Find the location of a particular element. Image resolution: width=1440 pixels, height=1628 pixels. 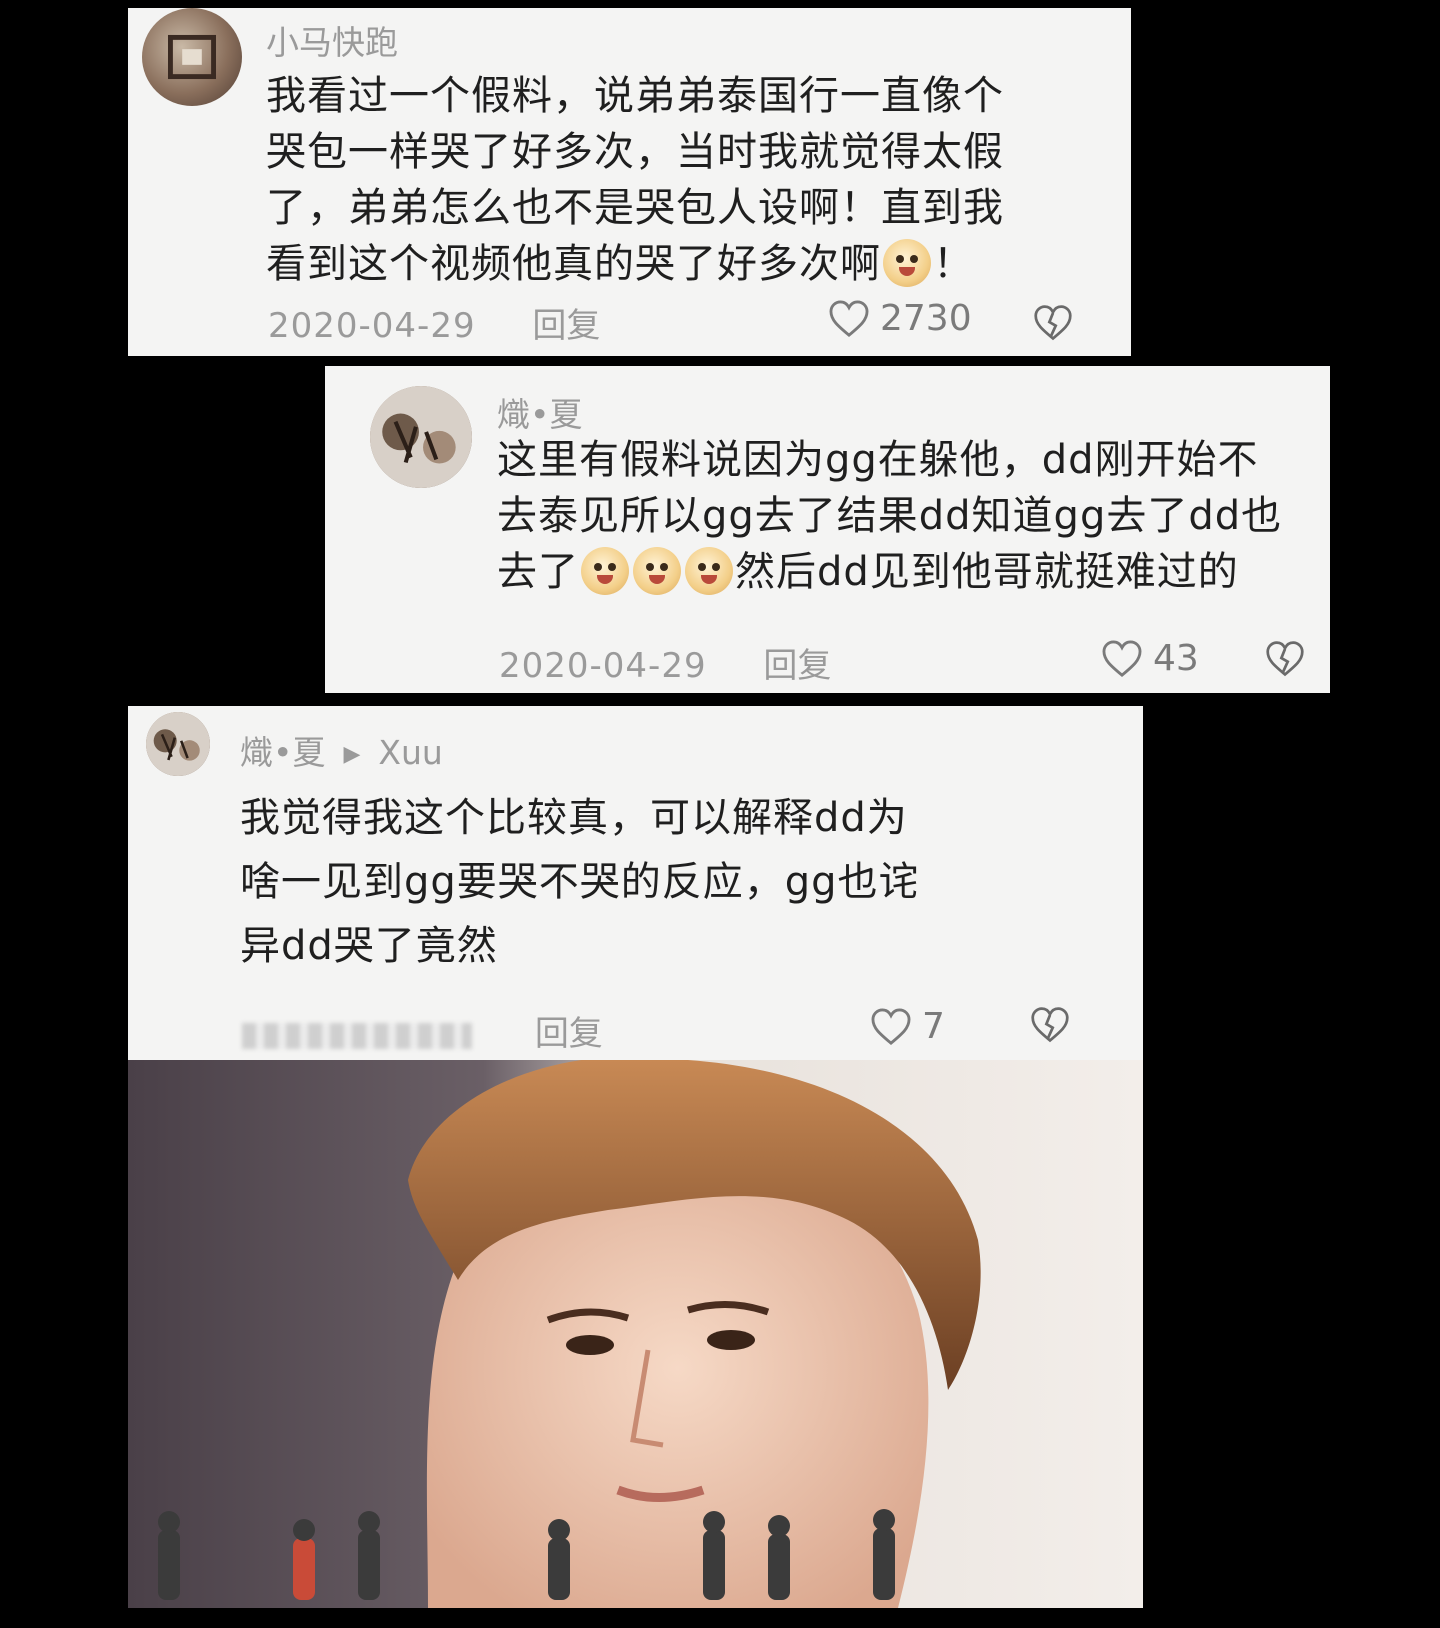

comment-line: 看到这个视频他真的哭了好多次啊 ！ is located at coordinates (635, 264).